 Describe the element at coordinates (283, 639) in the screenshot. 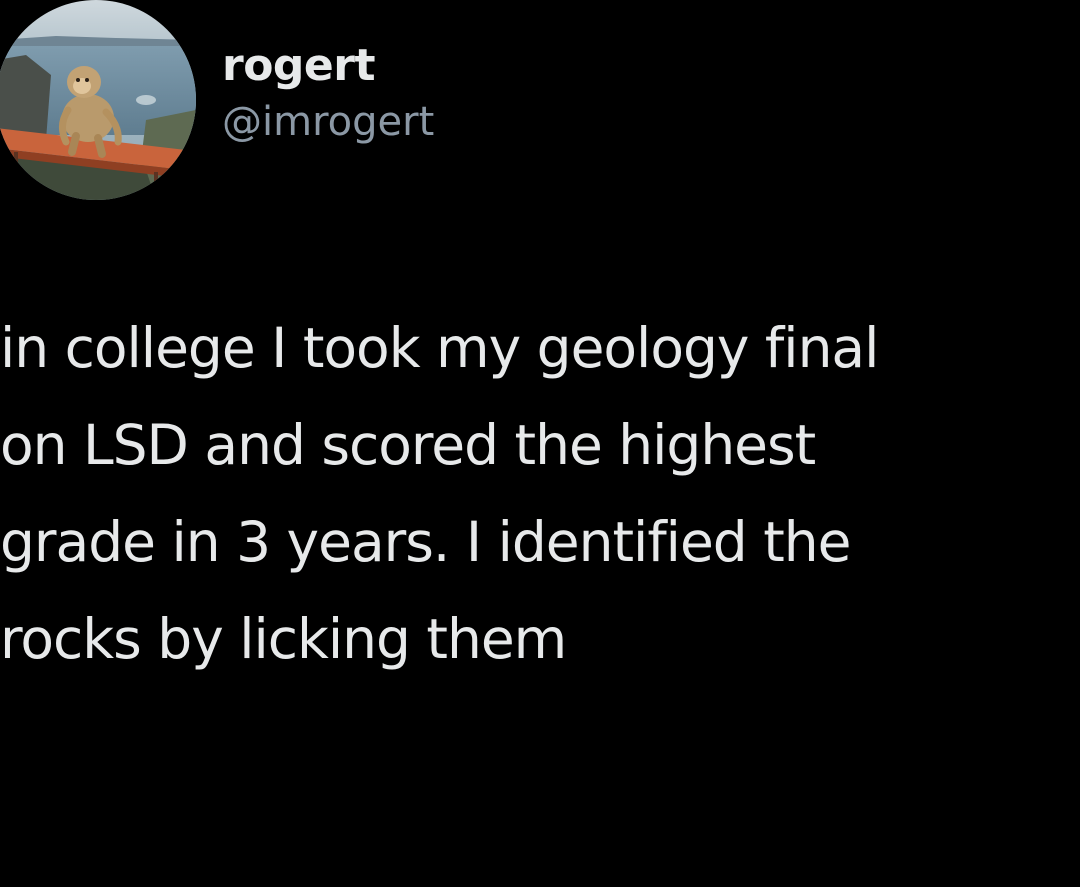

I see `tweet-text-line: rocks by licking them` at that location.